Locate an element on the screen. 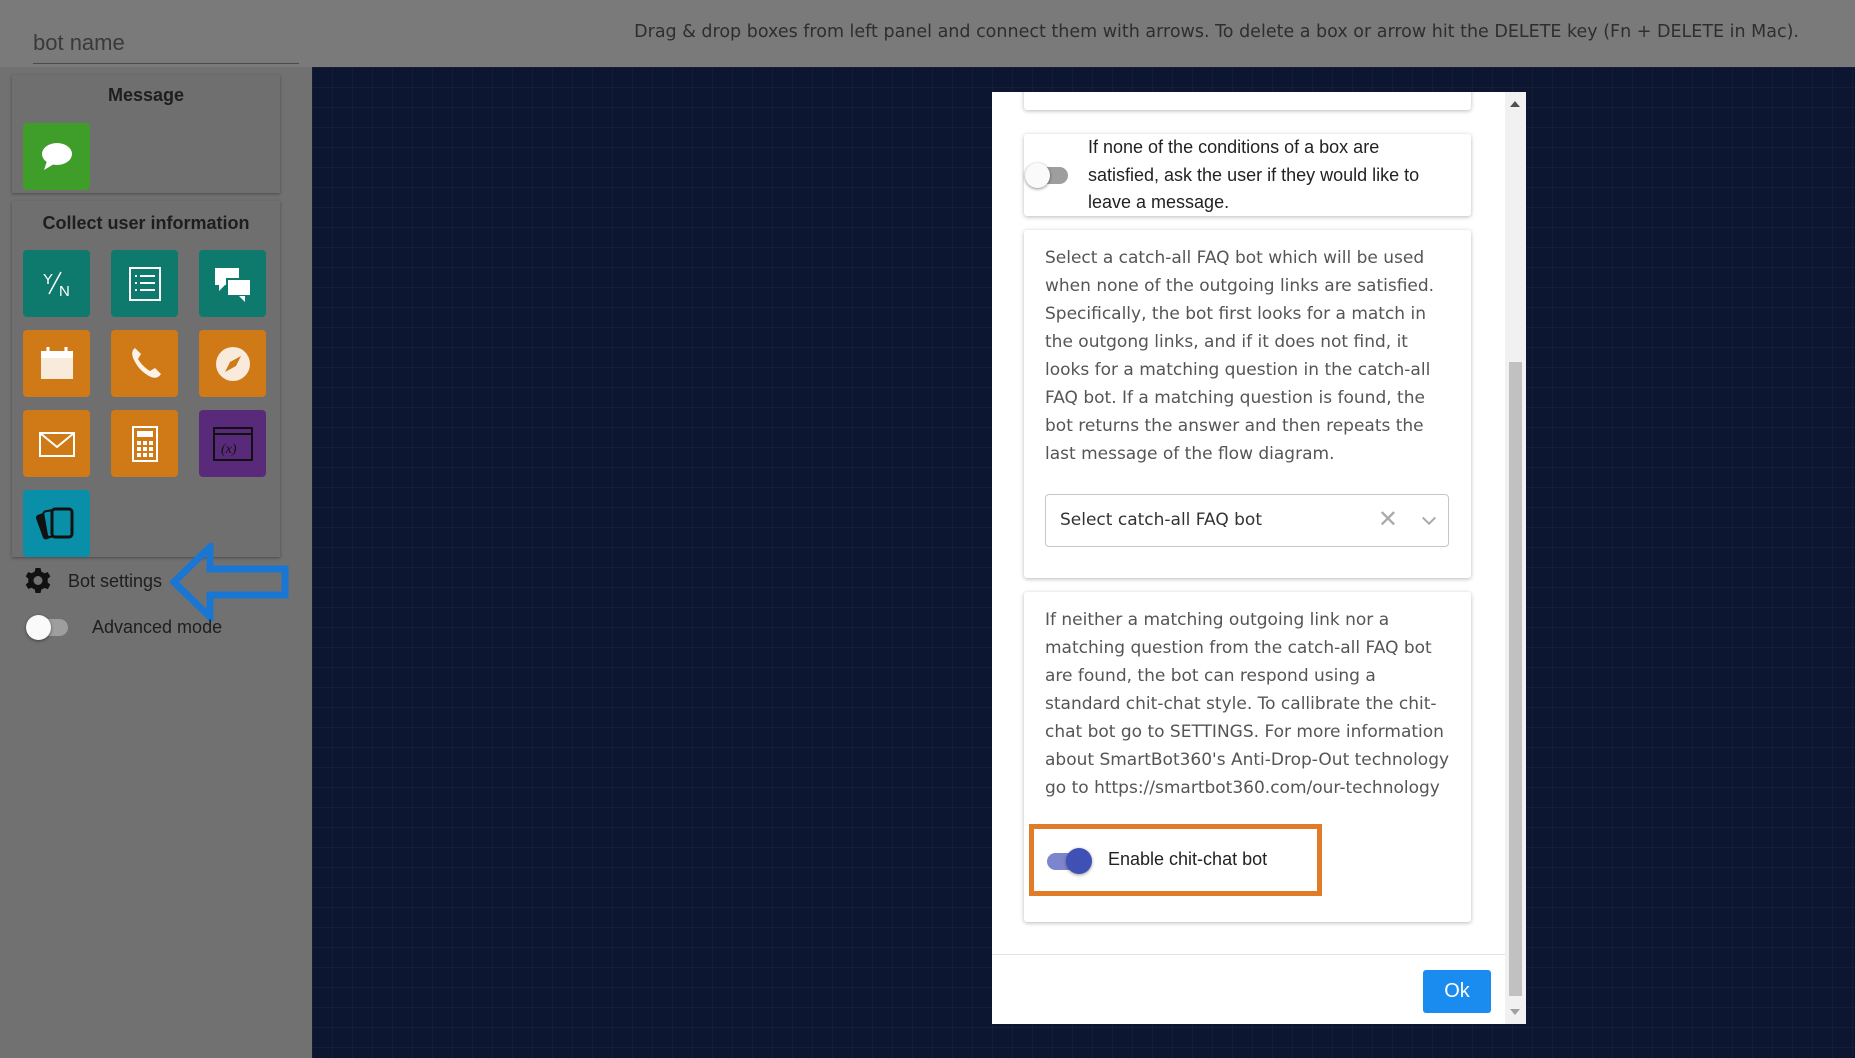 This screenshot has width=1855, height=1058. gear-icon is located at coordinates (38, 580).